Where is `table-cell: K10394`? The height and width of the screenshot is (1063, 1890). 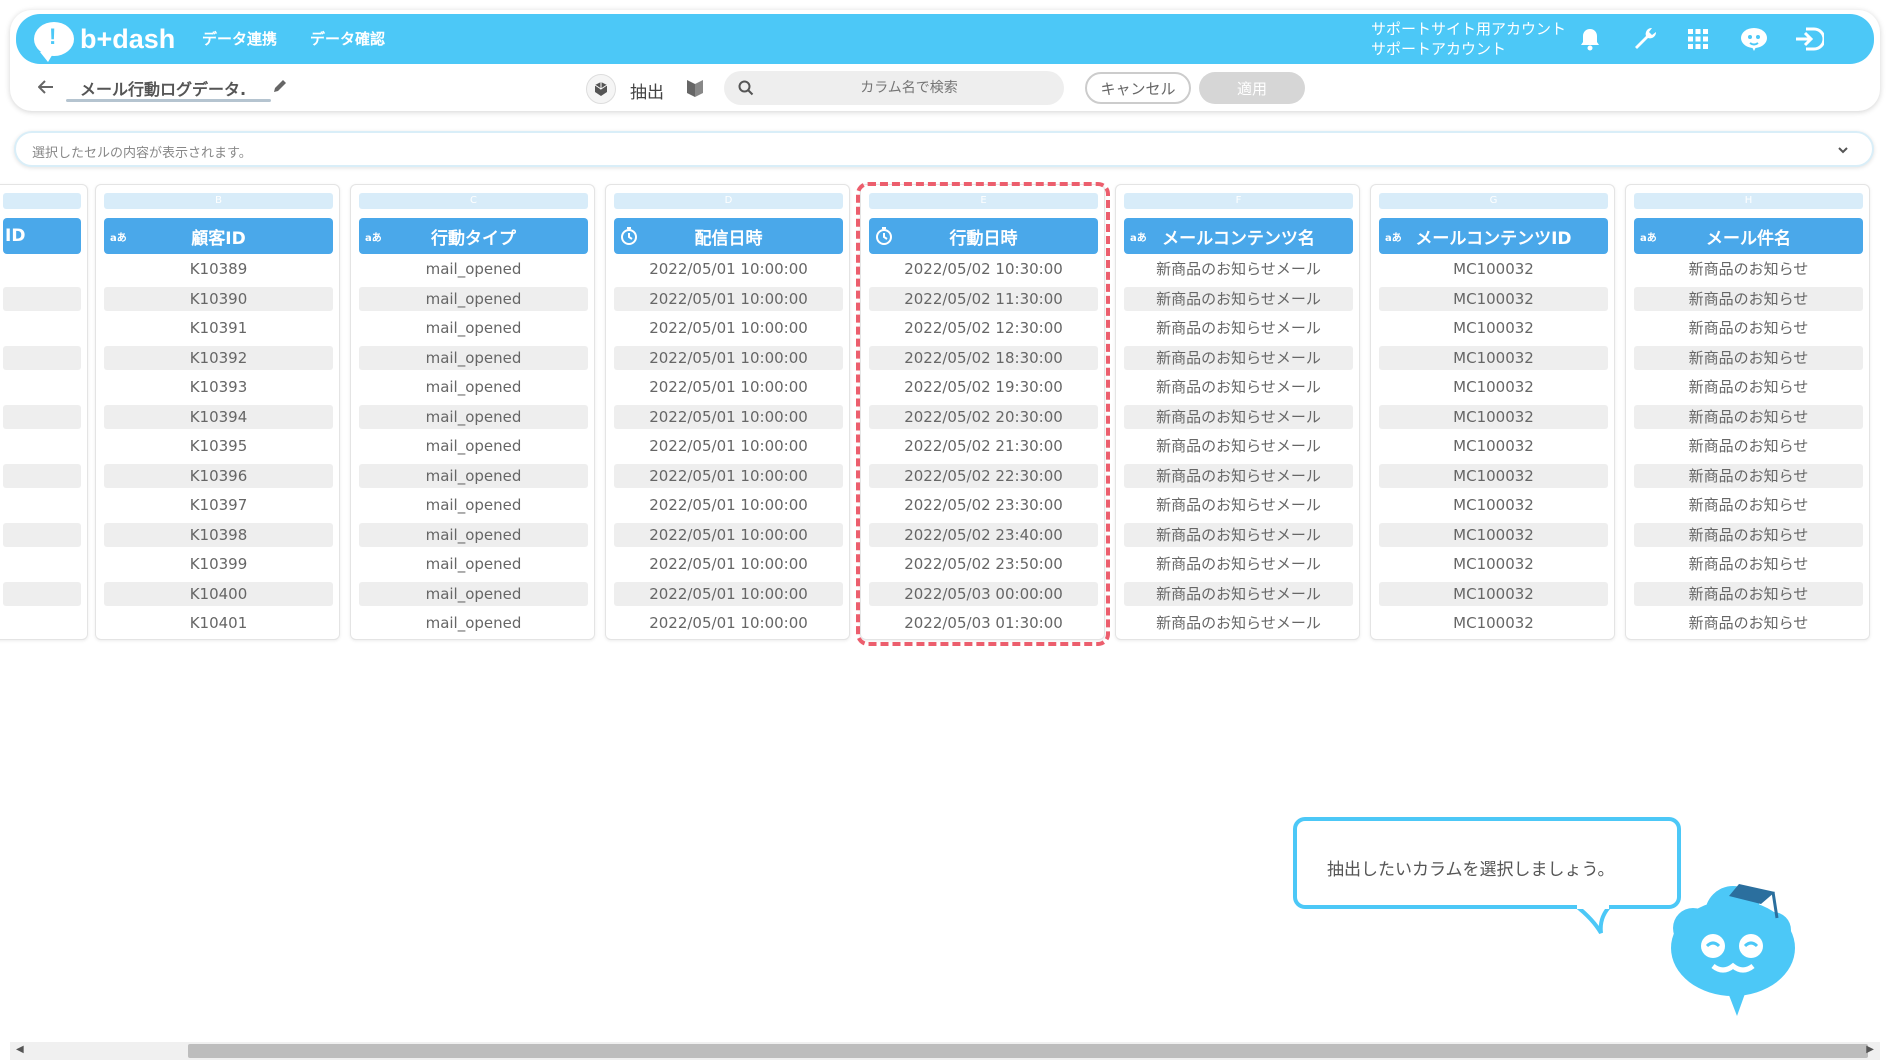
table-cell: K10394 is located at coordinates (218, 416).